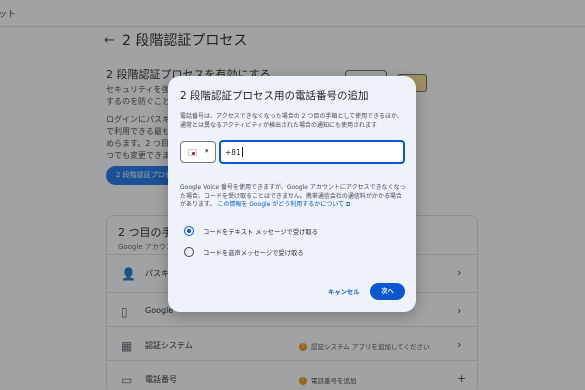  I want to click on japan-flag-icon, so click(192, 152).